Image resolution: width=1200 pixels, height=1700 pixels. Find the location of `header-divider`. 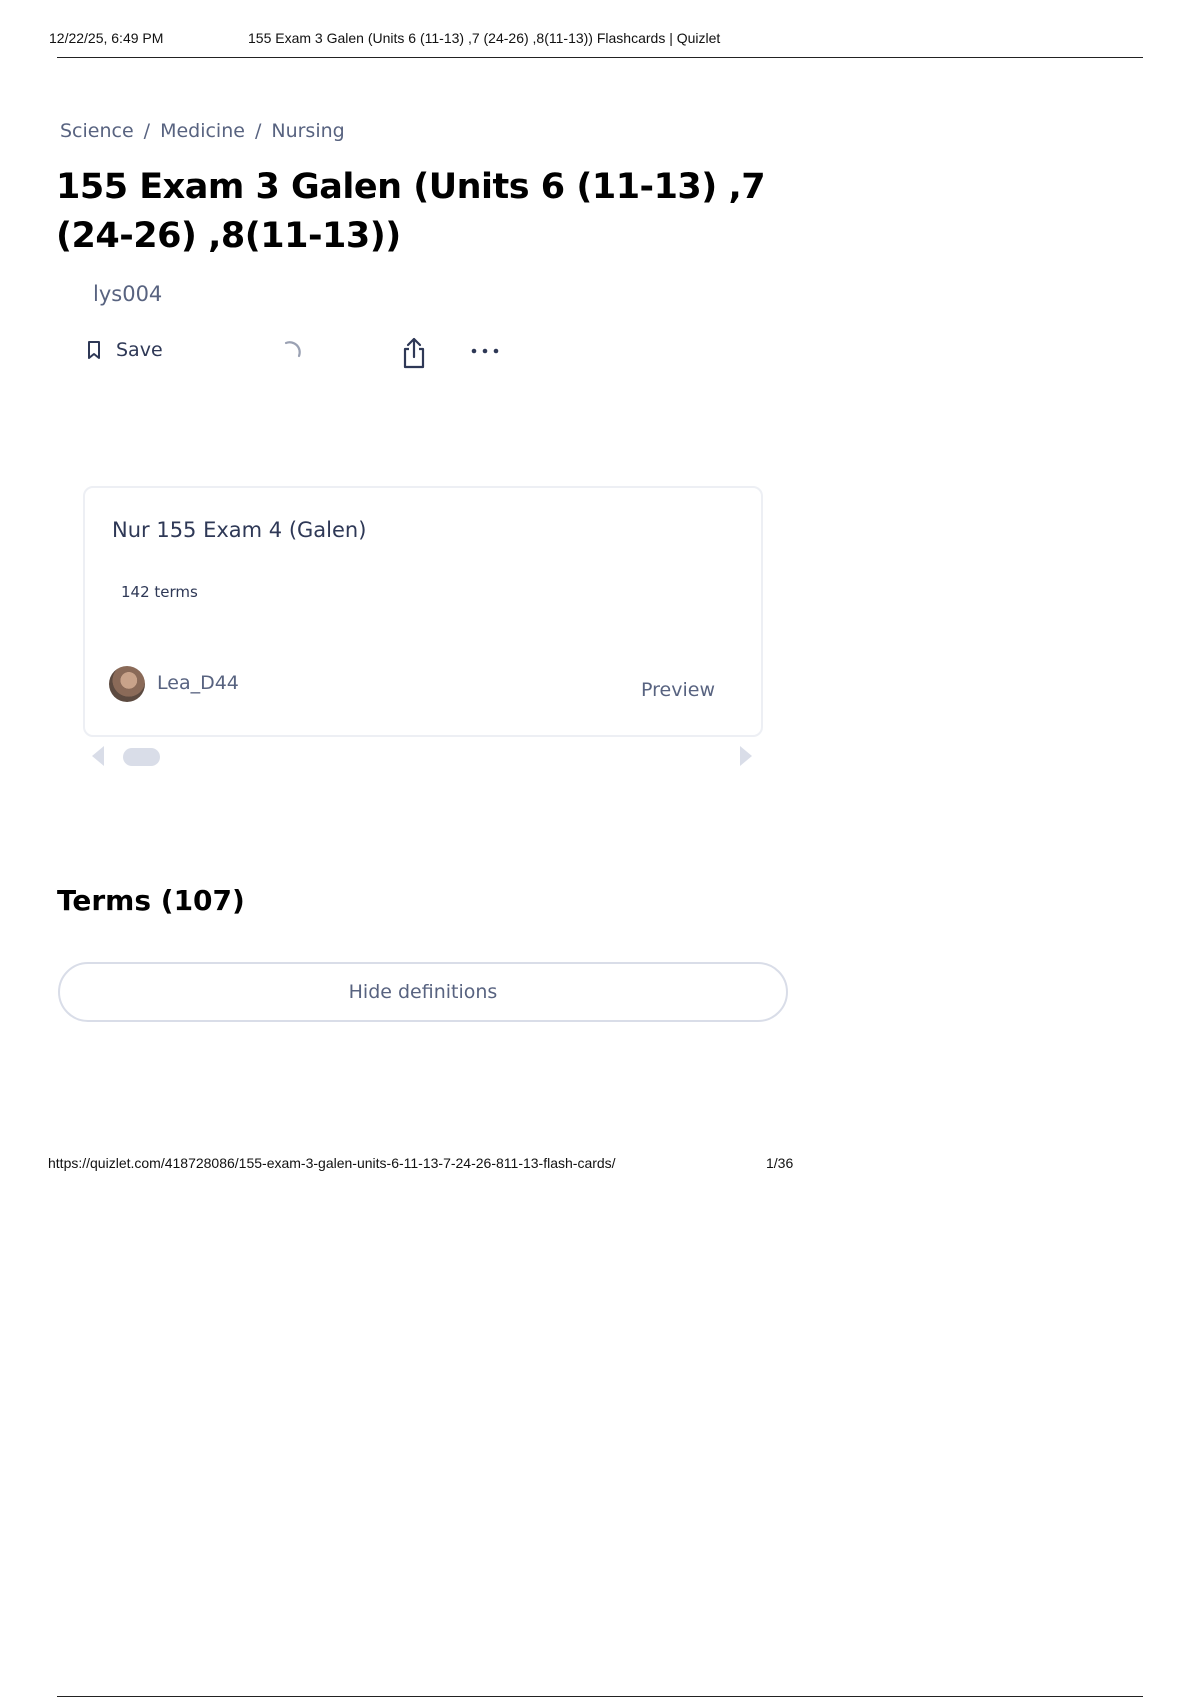

header-divider is located at coordinates (600, 57).